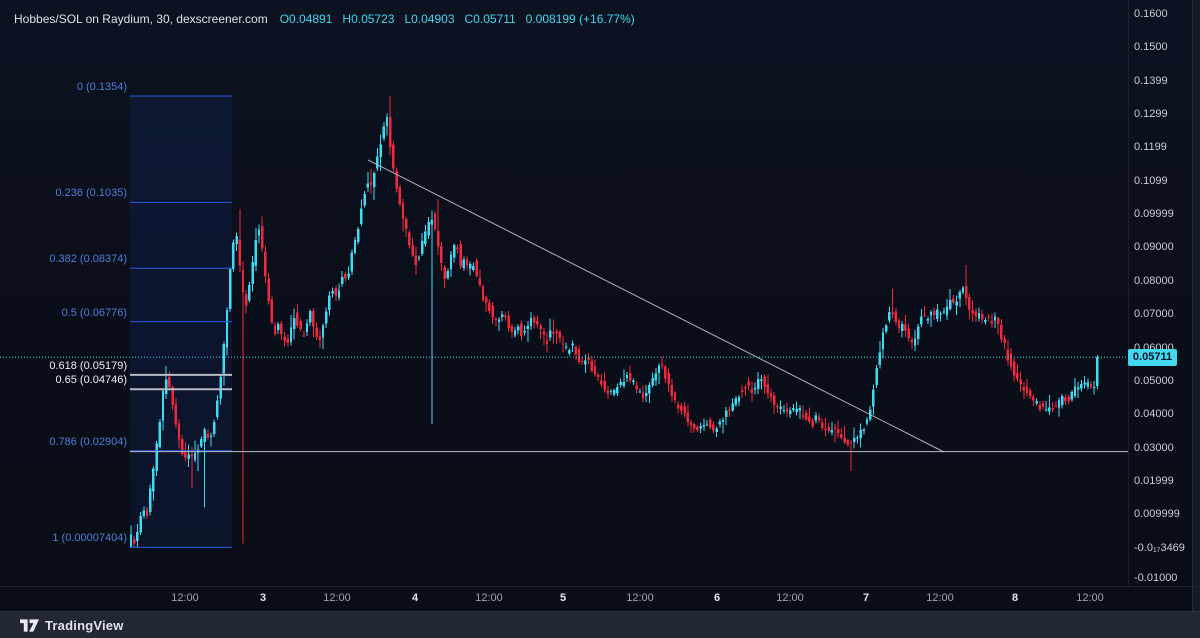  I want to click on time-tick-5: 5, so click(563, 598).